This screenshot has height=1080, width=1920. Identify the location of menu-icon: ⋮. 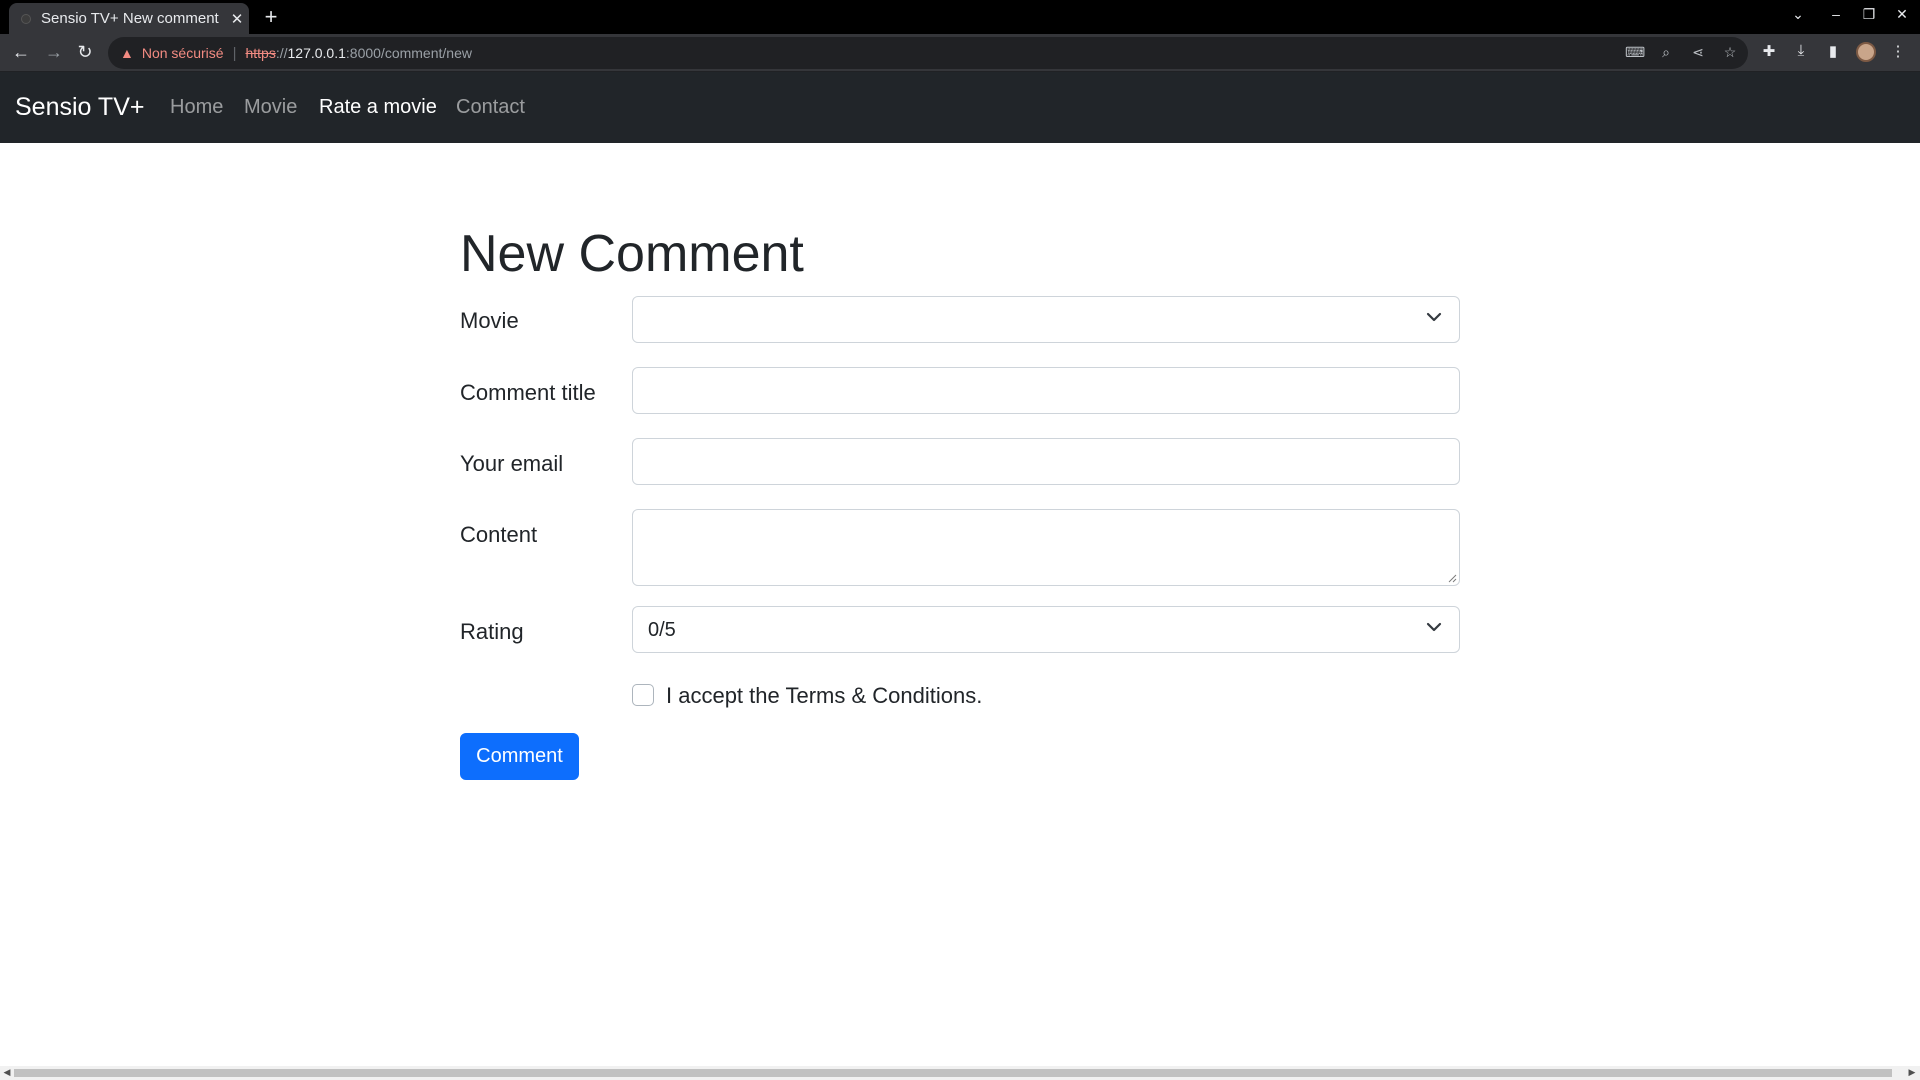
(1898, 51).